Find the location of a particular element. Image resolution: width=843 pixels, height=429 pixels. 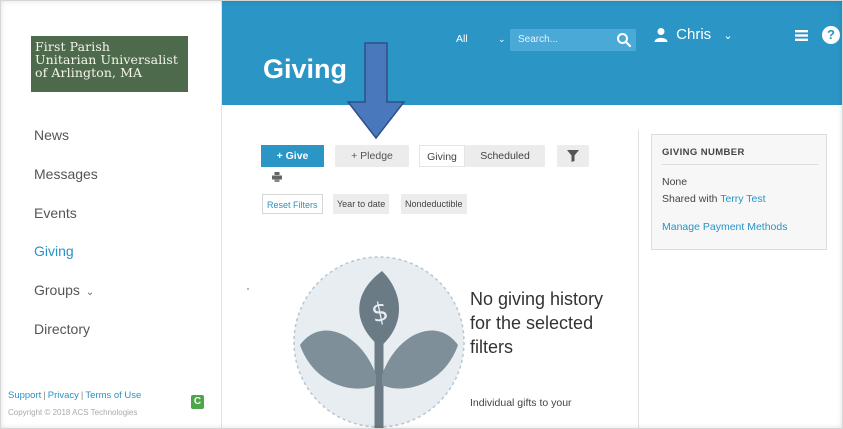

giving-view-toggle: Giving Scheduled is located at coordinates (482, 156).